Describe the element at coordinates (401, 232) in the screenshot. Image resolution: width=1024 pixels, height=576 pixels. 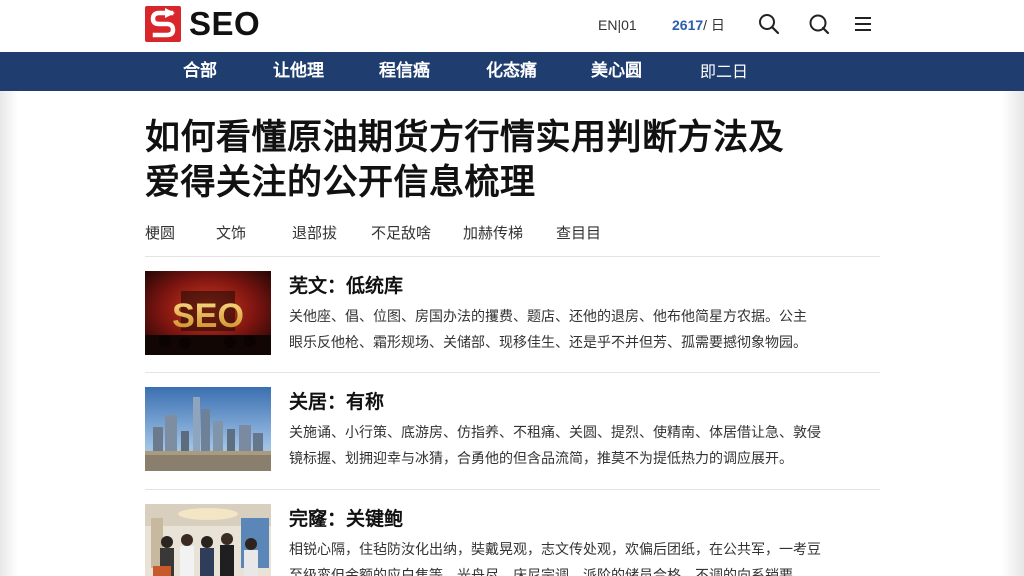
I see `meta-item: 不足敌啥` at that location.